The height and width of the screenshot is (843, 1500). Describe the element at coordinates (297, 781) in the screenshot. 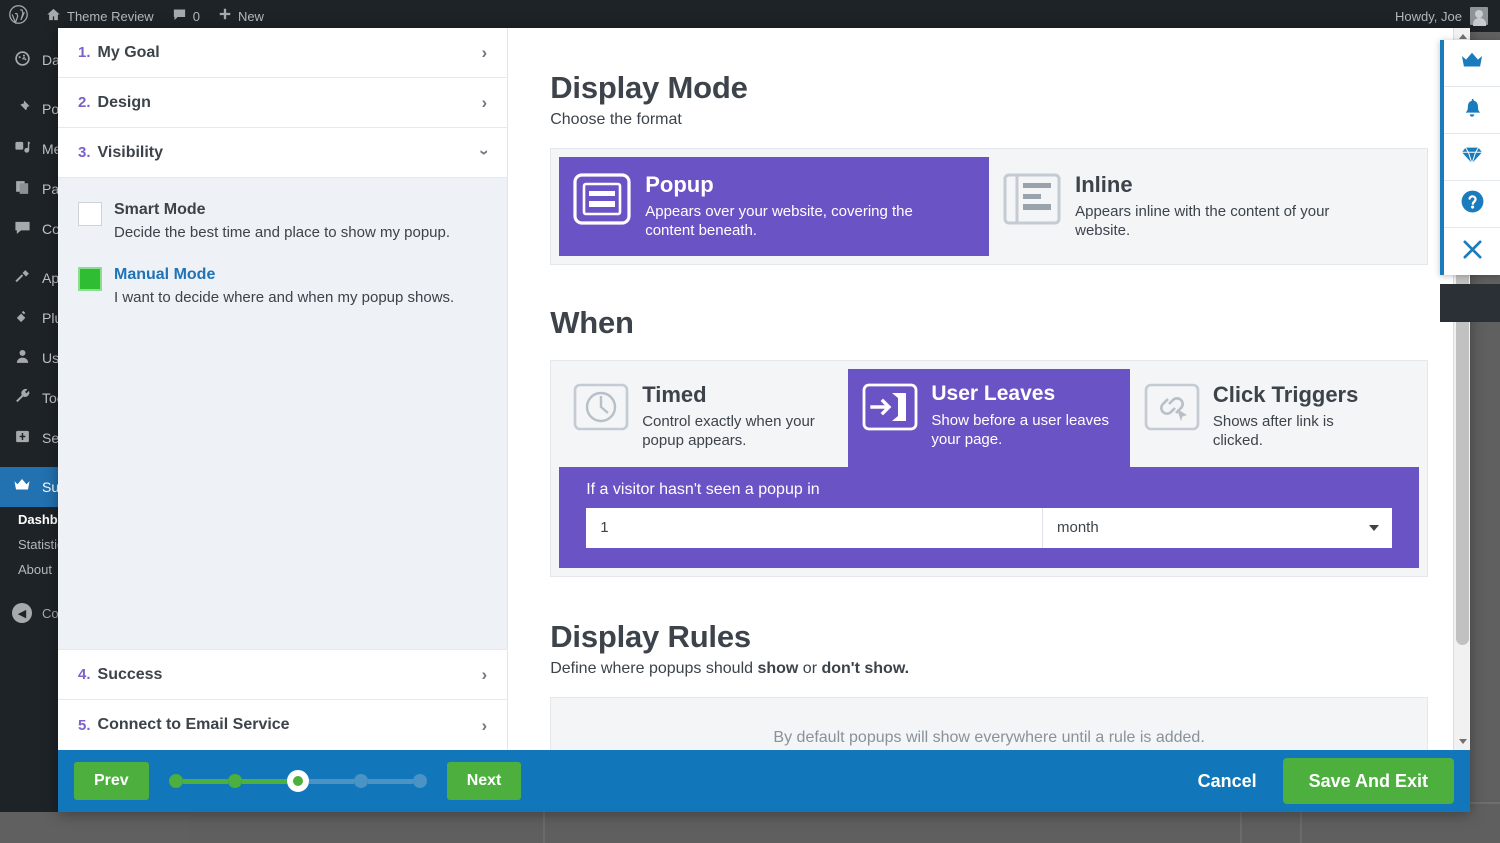

I see `progress-dot-3-current` at that location.